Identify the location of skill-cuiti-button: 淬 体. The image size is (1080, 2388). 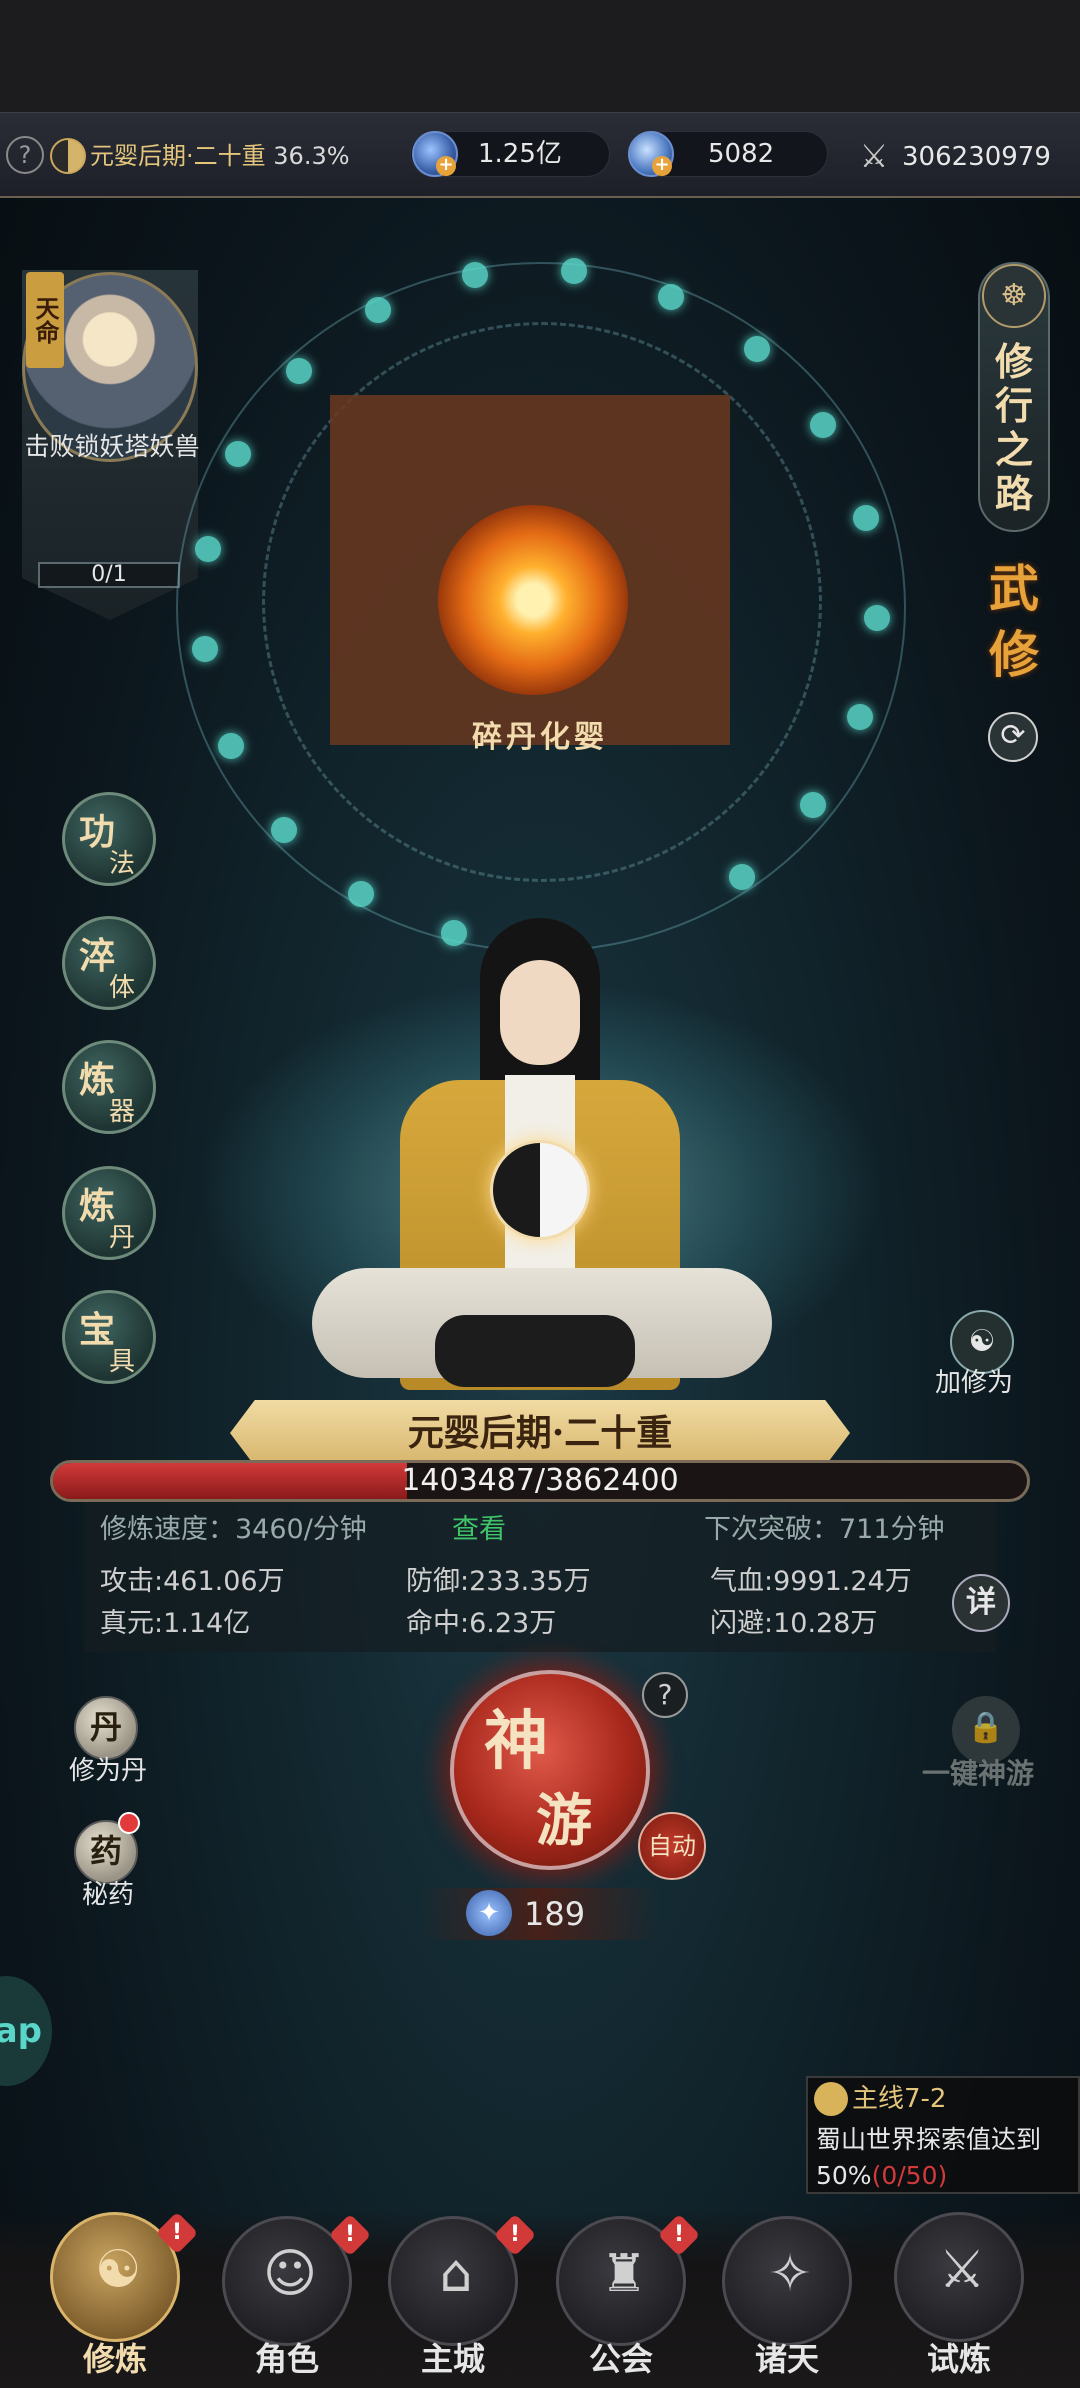
(109, 963).